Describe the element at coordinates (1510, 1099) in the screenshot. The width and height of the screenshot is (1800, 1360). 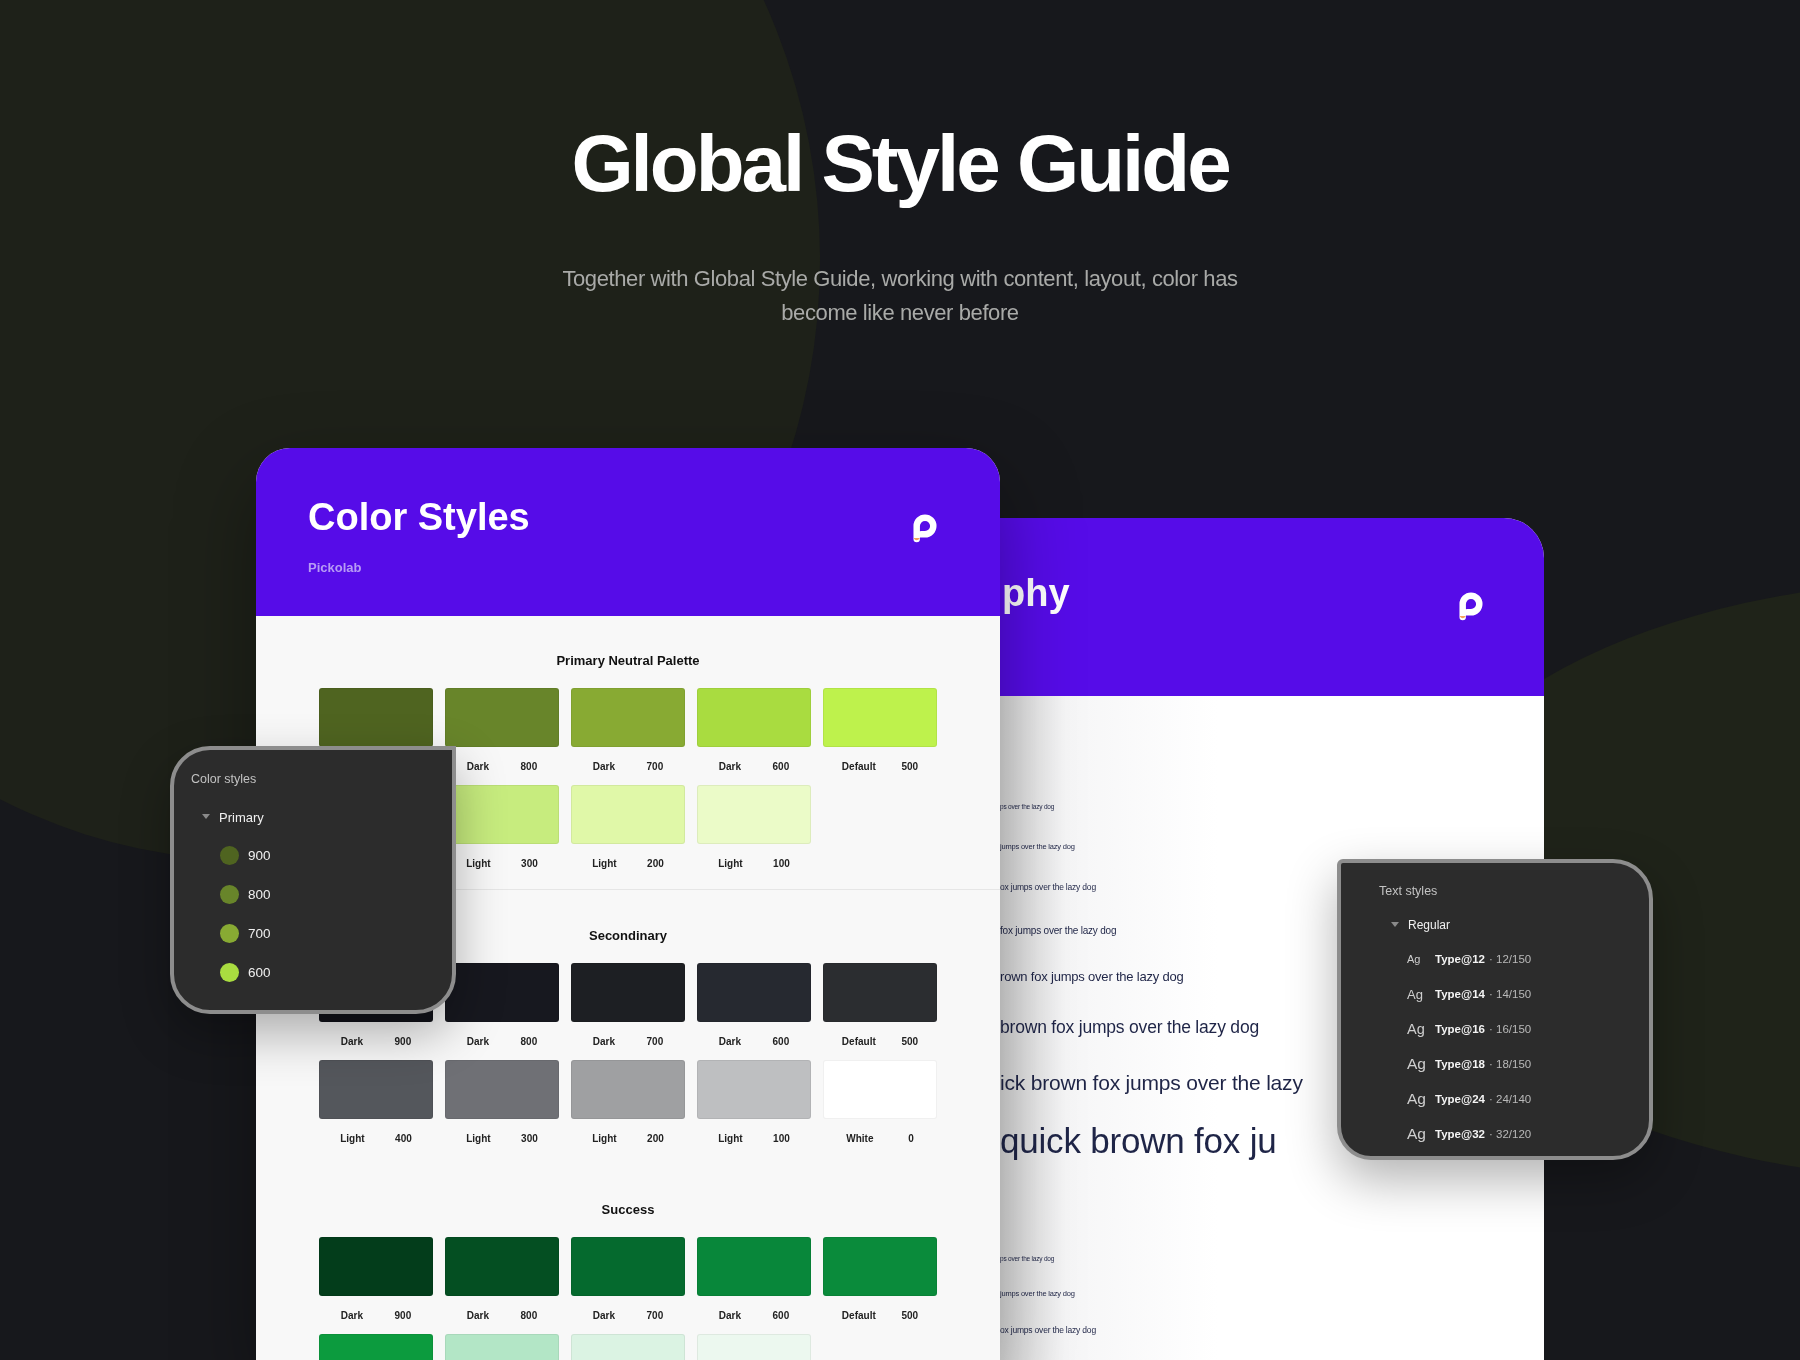
I see `text-style-spec: · 24/140` at that location.